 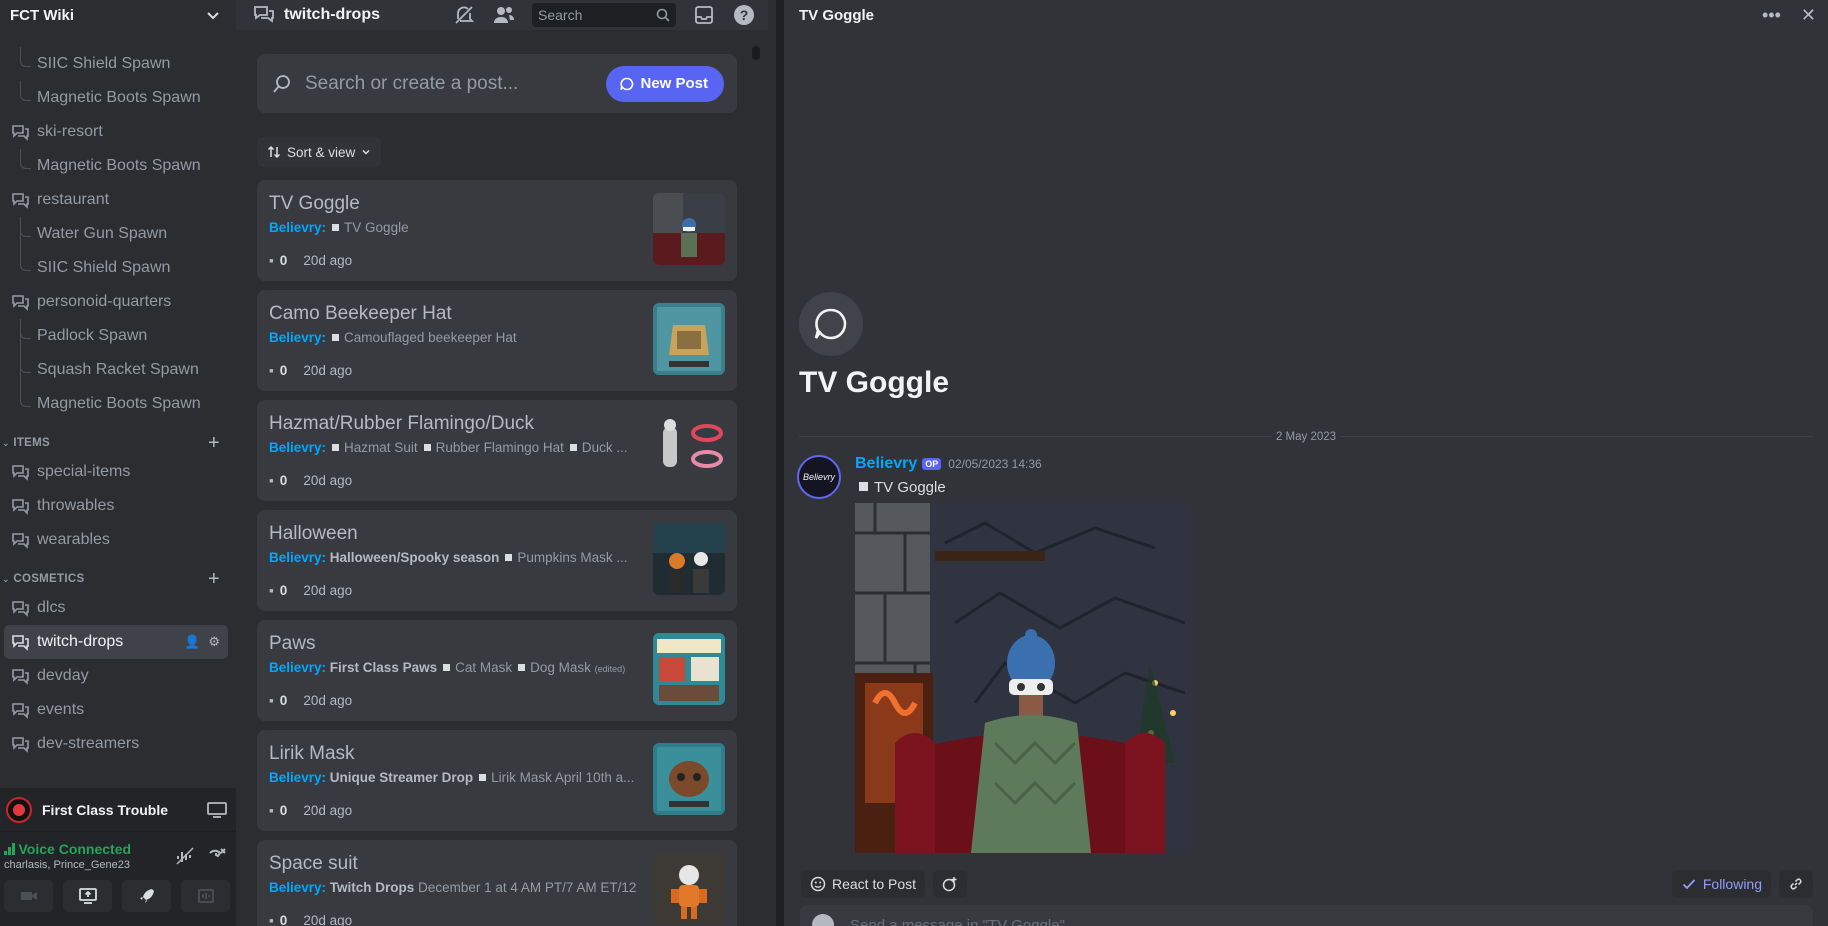 What do you see at coordinates (75, 849) in the screenshot?
I see `voice-connected-label: Voice Connected` at bounding box center [75, 849].